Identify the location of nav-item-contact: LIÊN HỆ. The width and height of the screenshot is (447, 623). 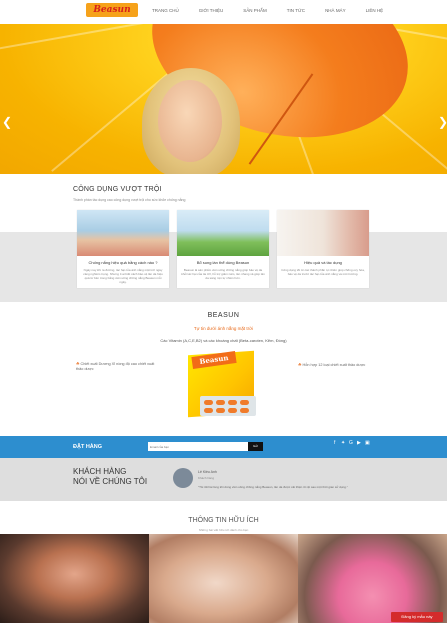
(375, 11).